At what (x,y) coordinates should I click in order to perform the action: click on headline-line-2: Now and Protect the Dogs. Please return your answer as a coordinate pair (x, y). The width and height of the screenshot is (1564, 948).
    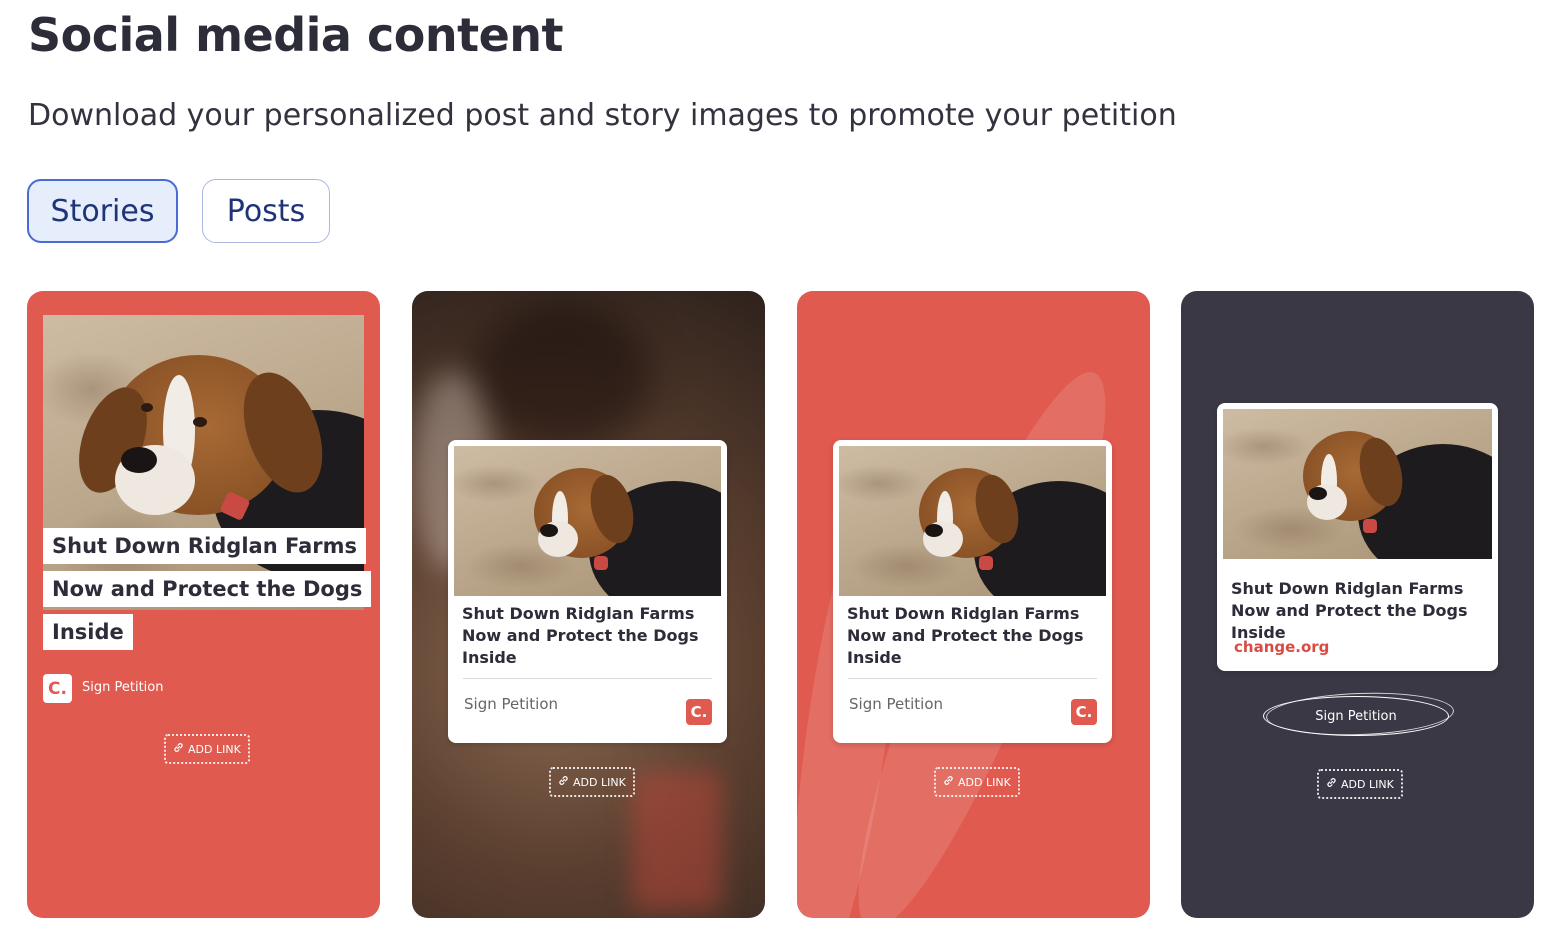
    Looking at the image, I should click on (207, 589).